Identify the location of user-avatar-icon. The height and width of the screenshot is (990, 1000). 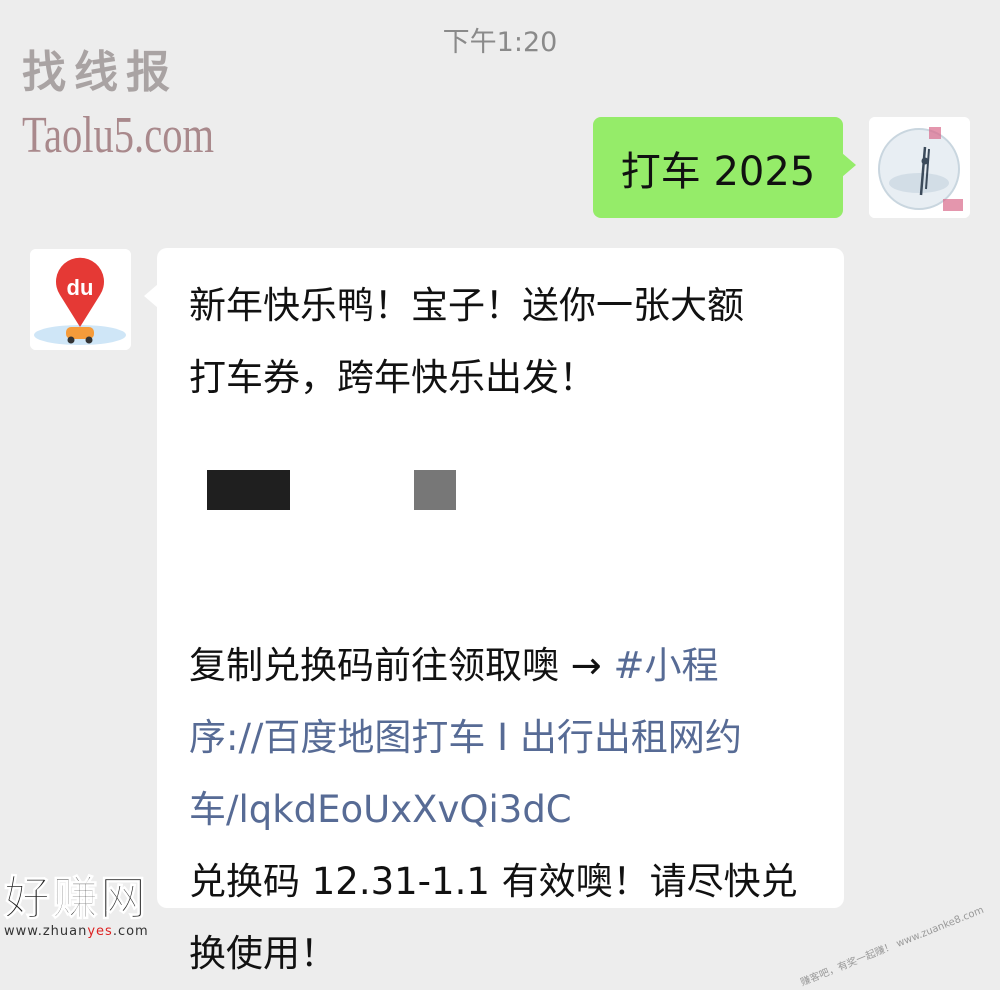
(919, 167).